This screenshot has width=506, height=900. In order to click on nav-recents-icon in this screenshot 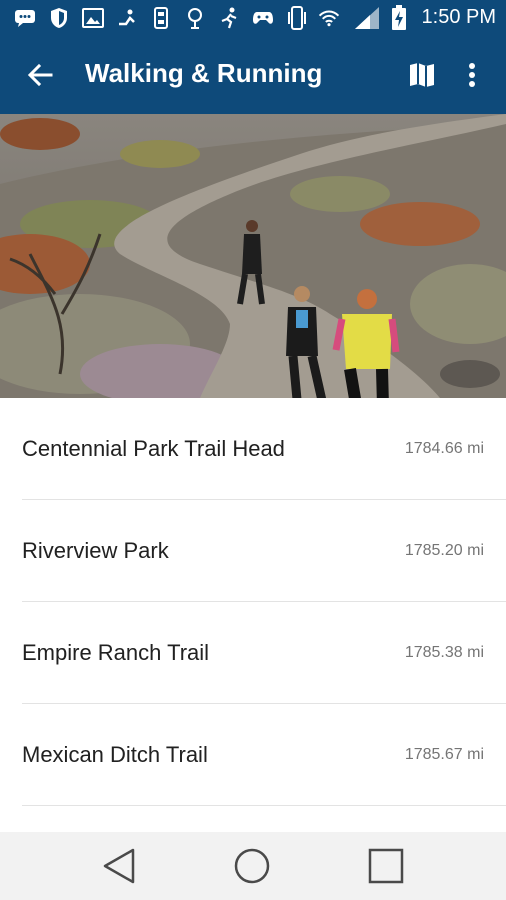, I will do `click(386, 866)`.